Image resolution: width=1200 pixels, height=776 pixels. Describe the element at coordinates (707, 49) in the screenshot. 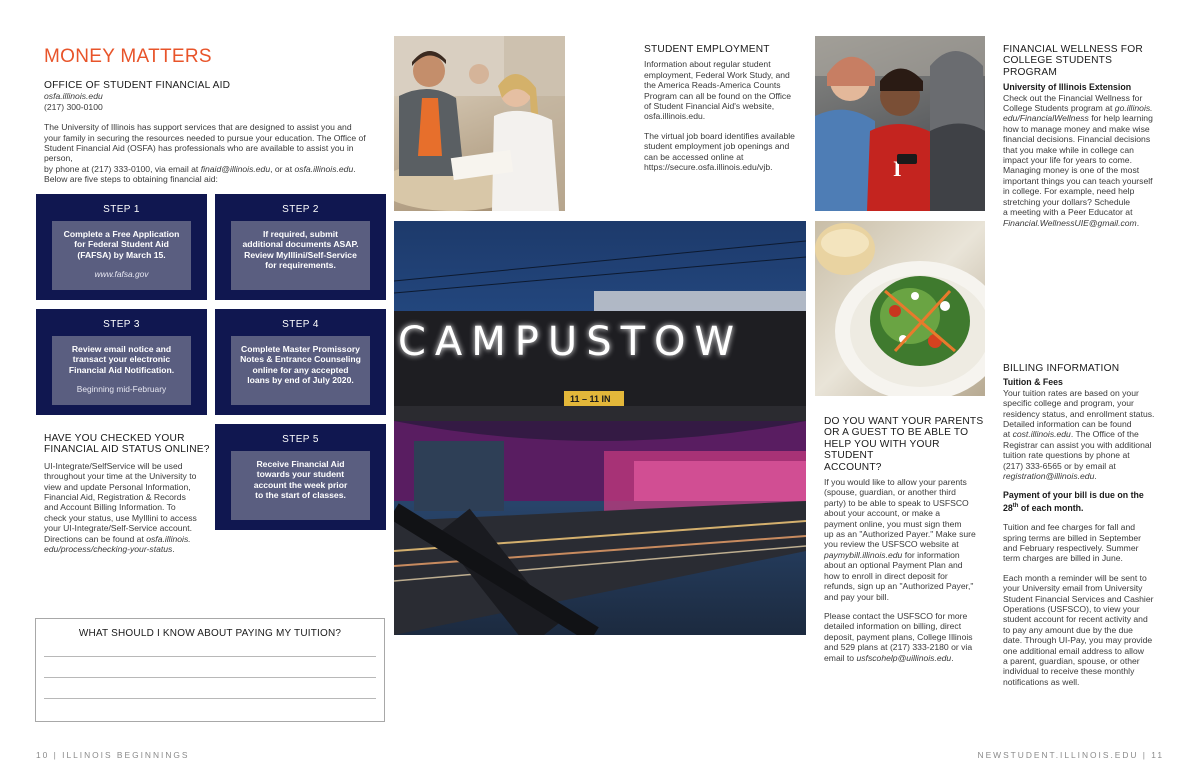

I see `student-employment-title: STUDENT EMPLOYMENT` at that location.